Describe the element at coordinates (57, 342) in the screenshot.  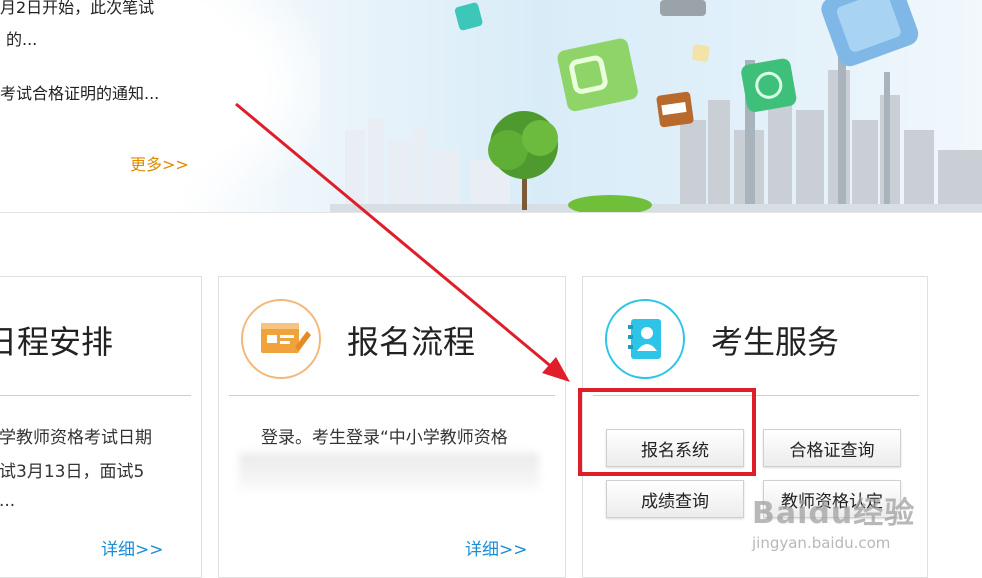
I see `schedule-title: 日程安排` at that location.